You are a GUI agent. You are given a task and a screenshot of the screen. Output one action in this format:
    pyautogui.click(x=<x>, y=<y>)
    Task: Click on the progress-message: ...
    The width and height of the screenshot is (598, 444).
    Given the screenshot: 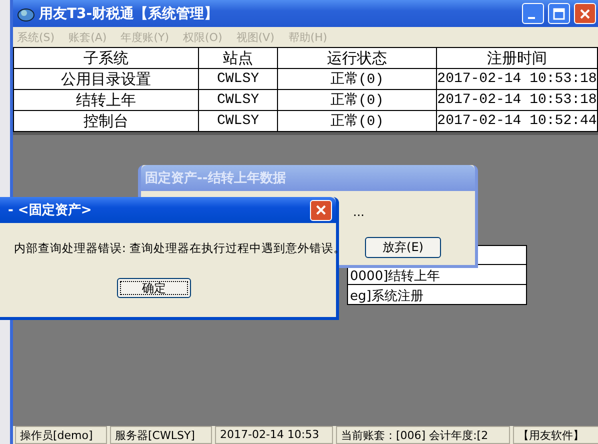 What is the action you would take?
    pyautogui.click(x=358, y=212)
    